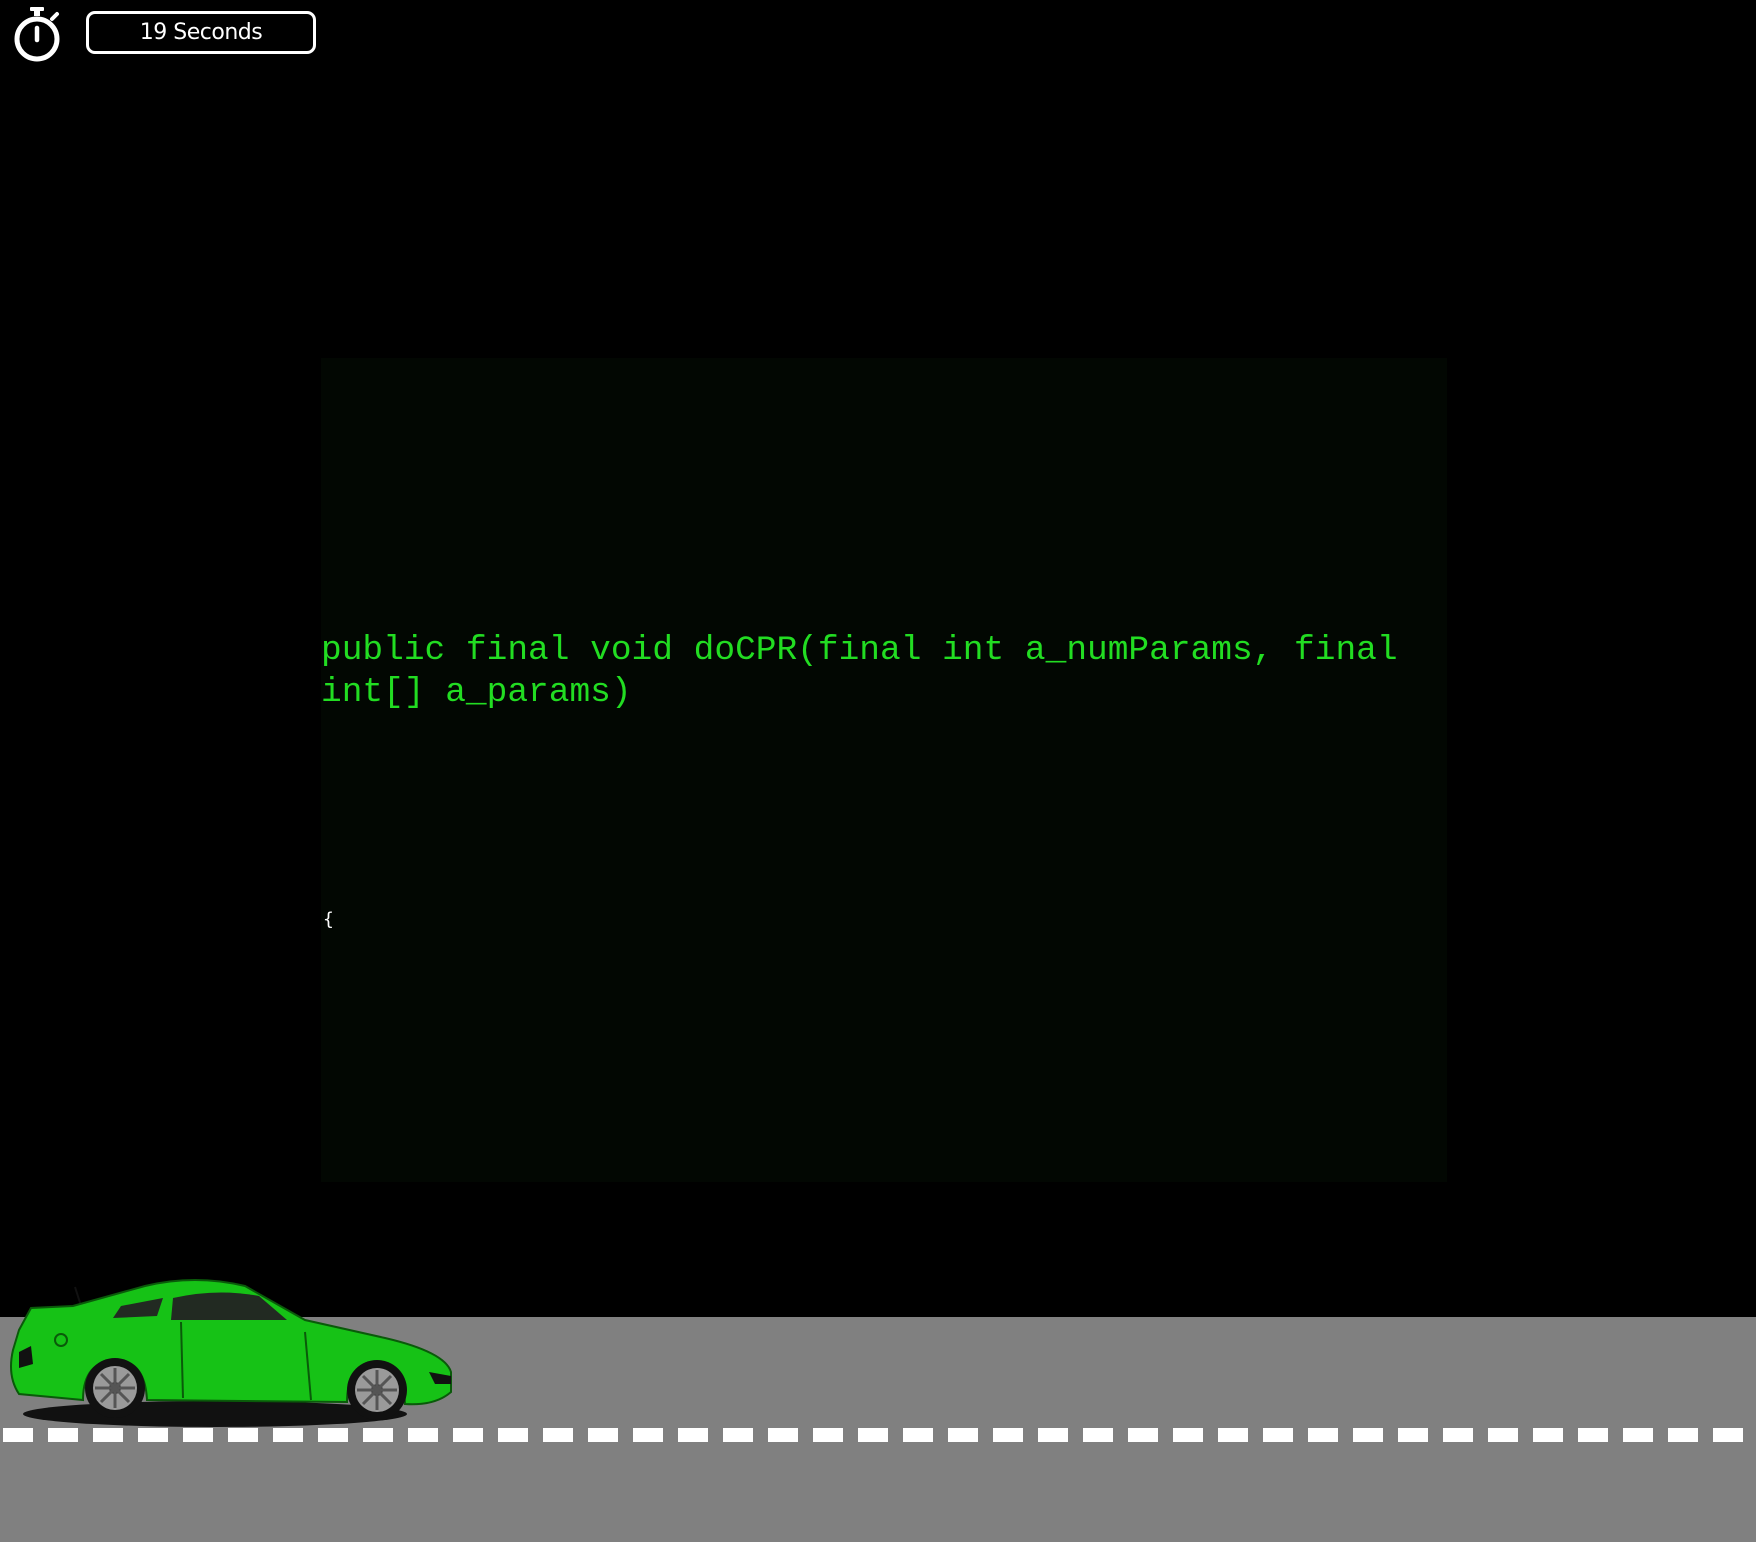 The width and height of the screenshot is (1756, 1542). Describe the element at coordinates (328, 919) in the screenshot. I see `next-code-line: {` at that location.